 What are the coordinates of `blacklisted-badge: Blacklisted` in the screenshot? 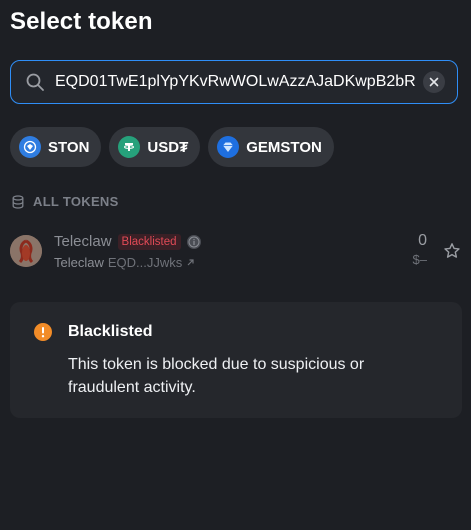 It's located at (149, 241).